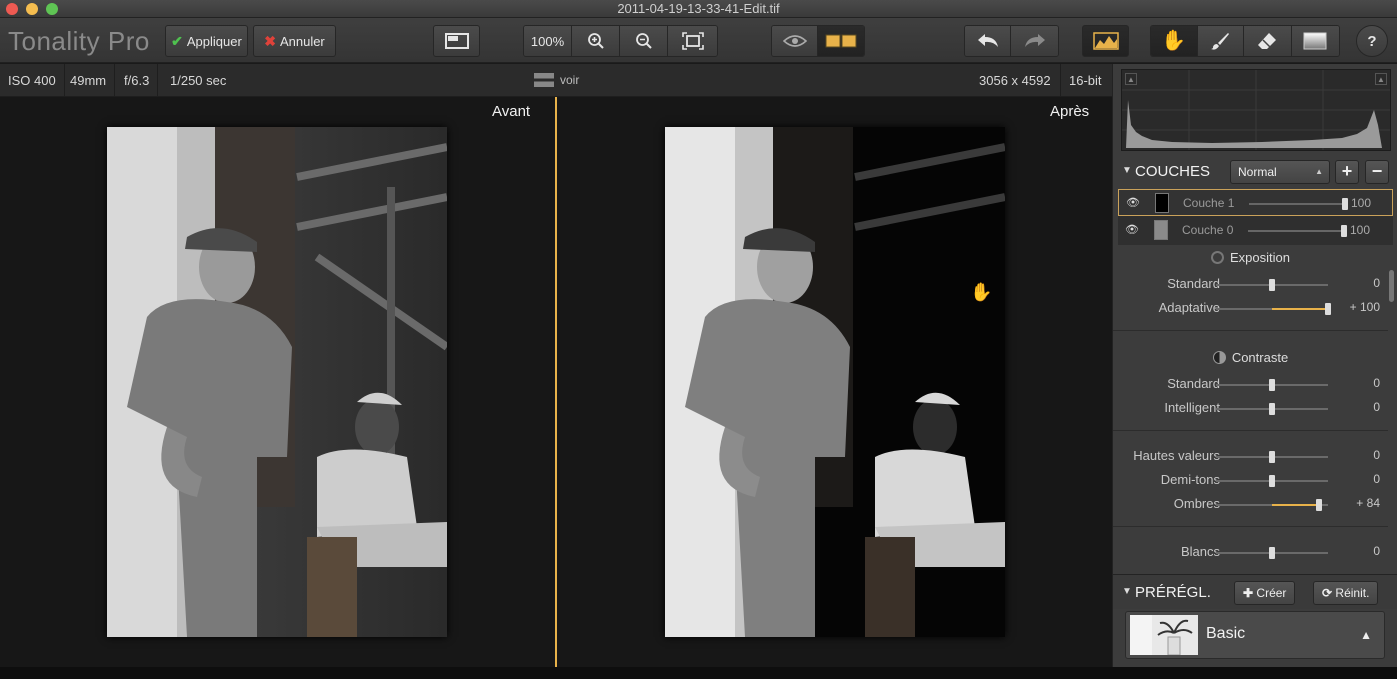 This screenshot has width=1397, height=679. What do you see at coordinates (1327, 593) in the screenshot?
I see `refresh-icon: ⟳` at bounding box center [1327, 593].